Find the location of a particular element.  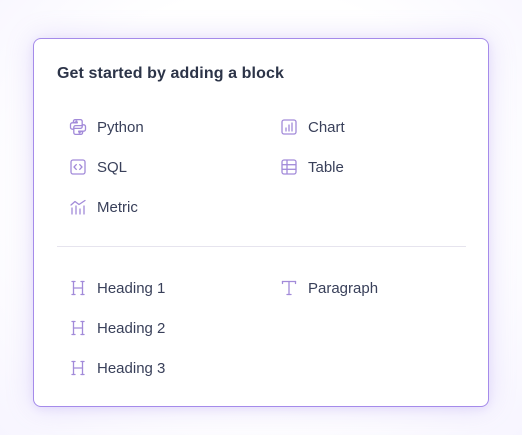

add-heading-2-block-button: Heading 2 is located at coordinates (116, 328).